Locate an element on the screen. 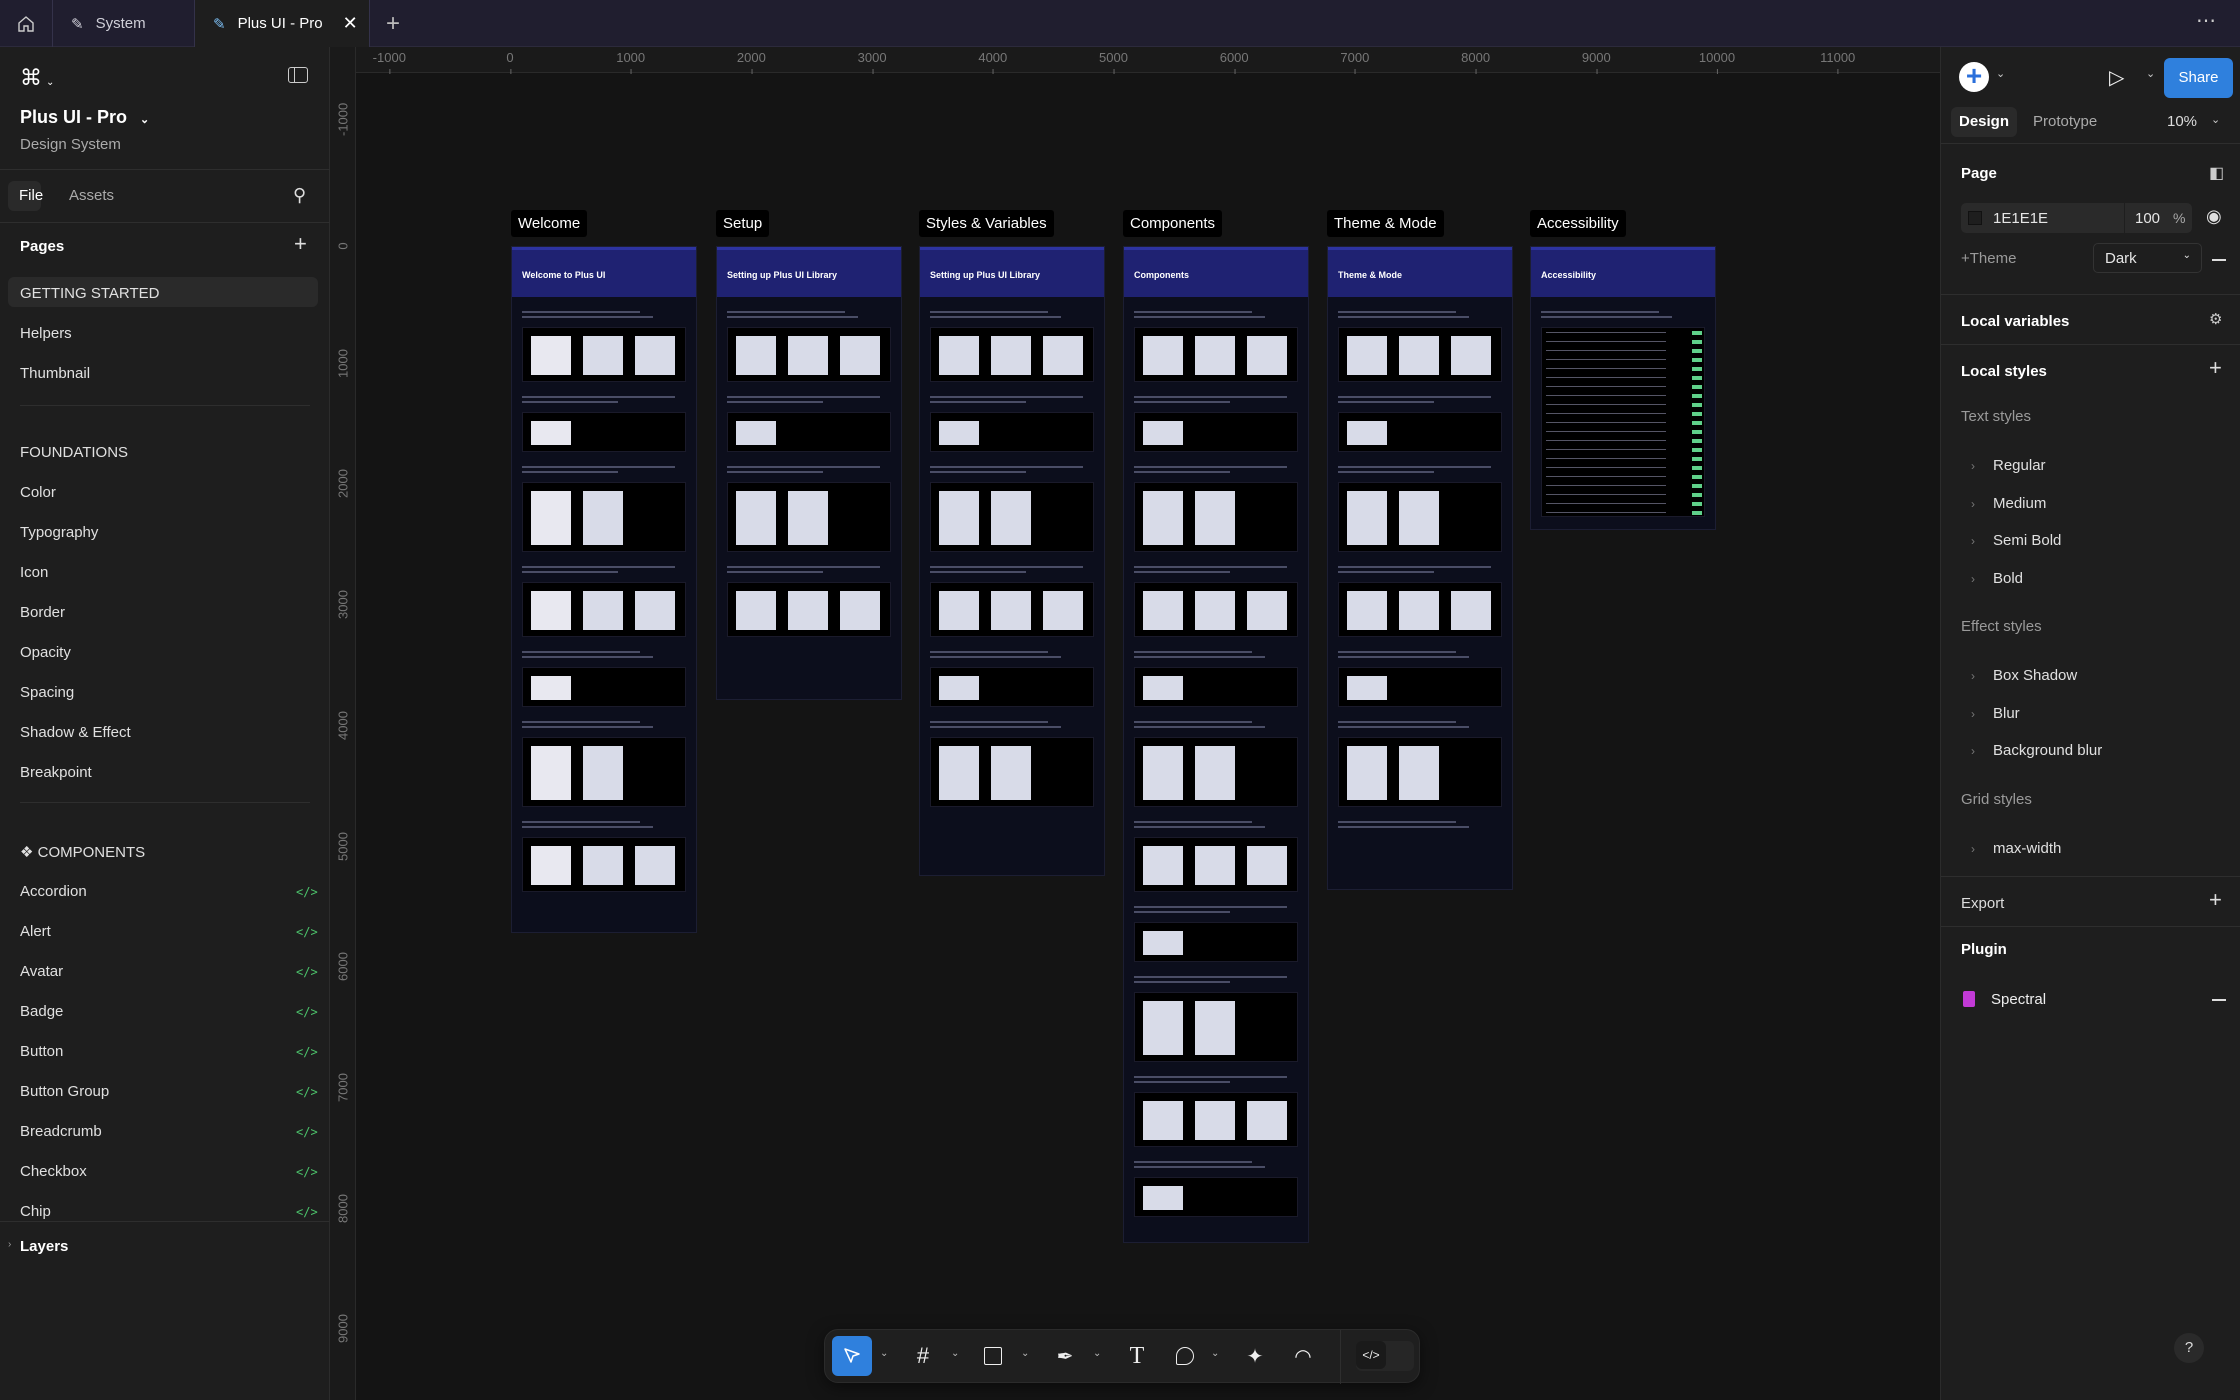 The width and height of the screenshot is (2240, 1400). tab-design: Design is located at coordinates (1984, 122).